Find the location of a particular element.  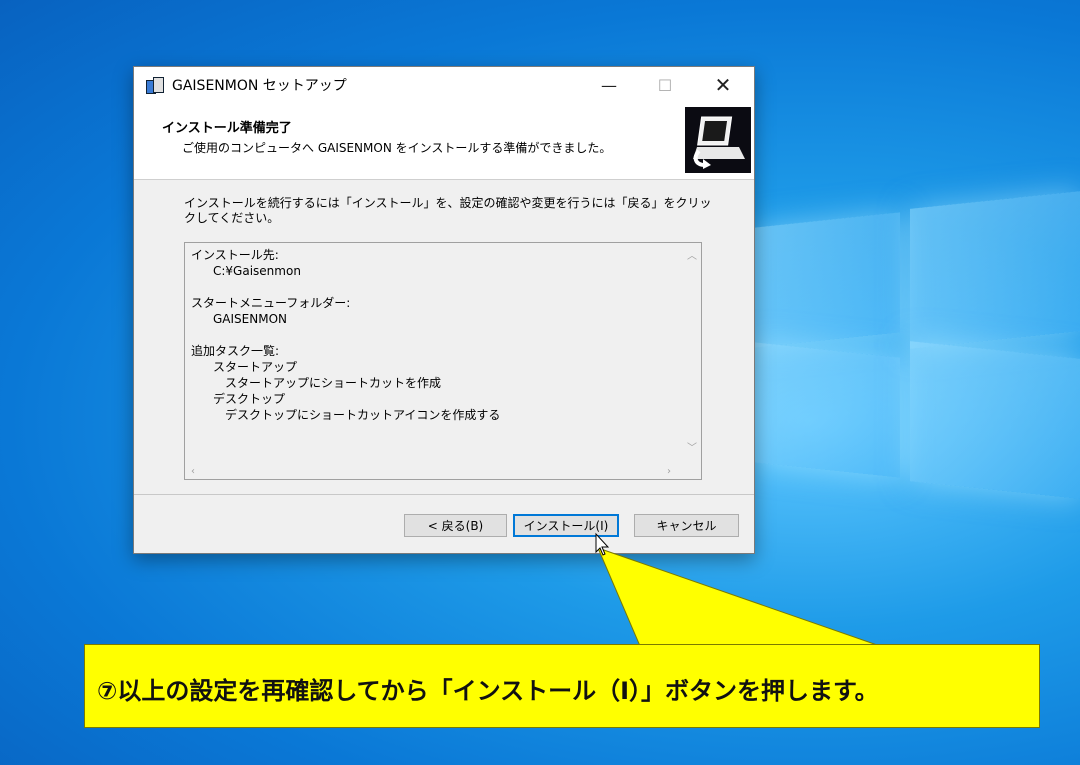

footer-divider is located at coordinates (444, 494).